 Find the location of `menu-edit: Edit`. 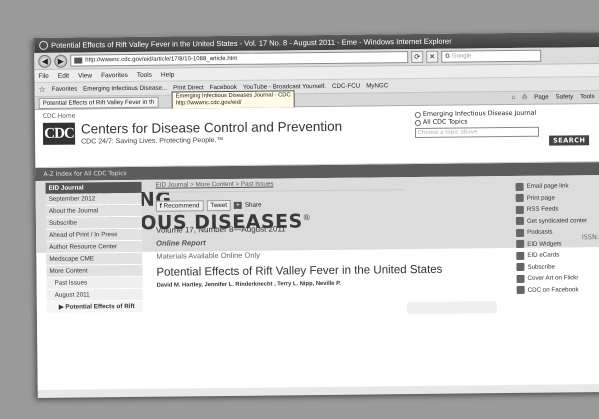

menu-edit: Edit is located at coordinates (63, 75).